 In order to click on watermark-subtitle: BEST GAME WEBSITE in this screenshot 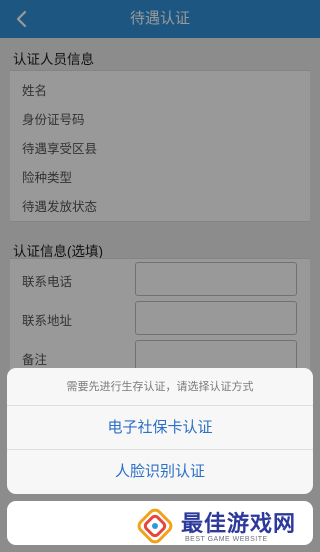, I will do `click(226, 539)`.